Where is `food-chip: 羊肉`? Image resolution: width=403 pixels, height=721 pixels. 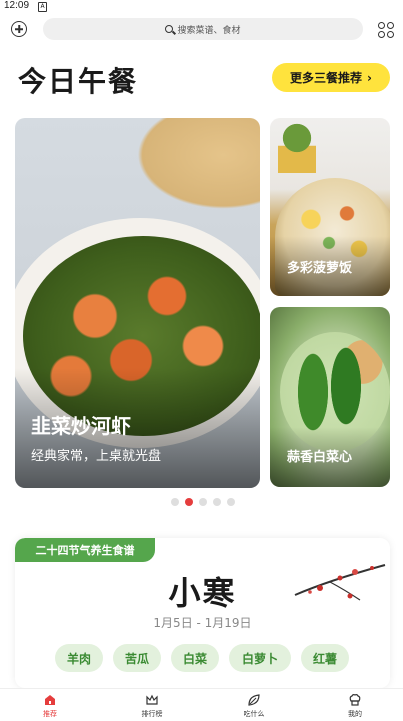
food-chip: 羊肉 is located at coordinates (79, 658).